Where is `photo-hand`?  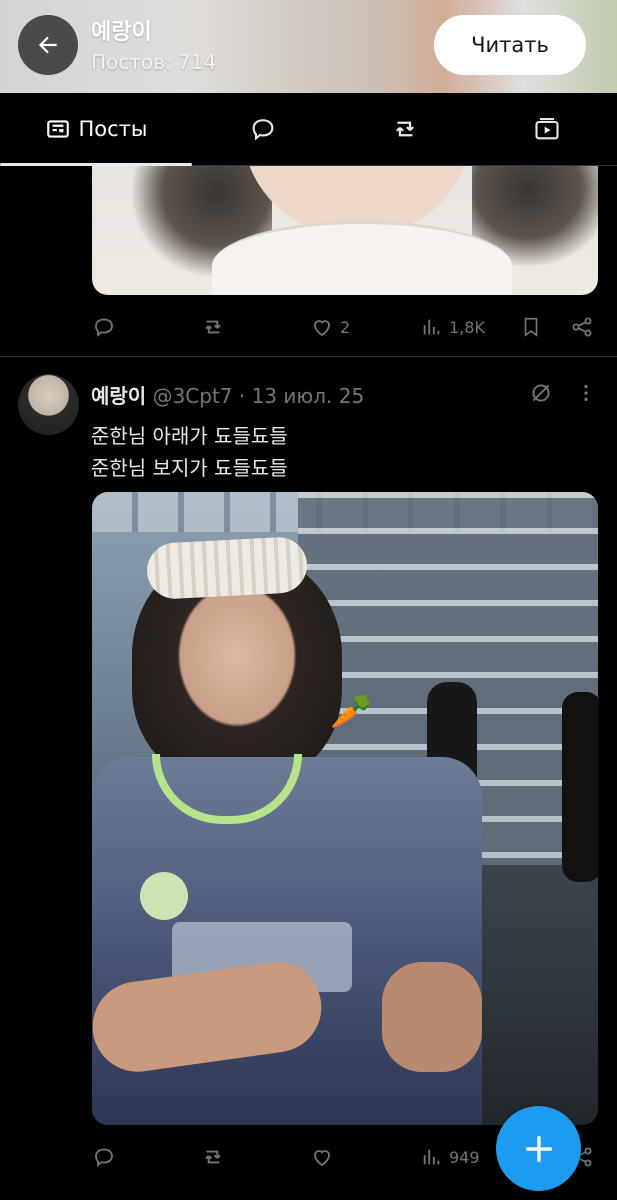
photo-hand is located at coordinates (432, 1017).